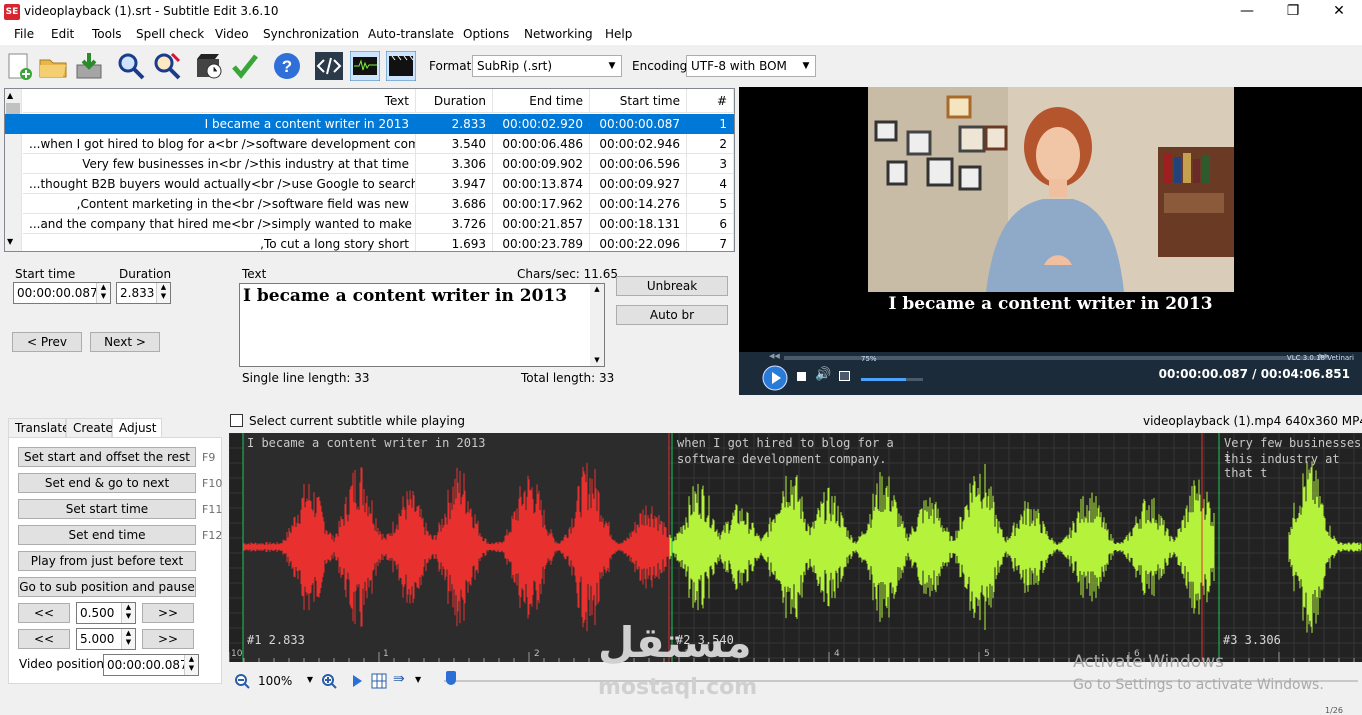 The width and height of the screenshot is (1362, 715). I want to click on large-step-input: 5.000 ▲ ▼, so click(106, 639).